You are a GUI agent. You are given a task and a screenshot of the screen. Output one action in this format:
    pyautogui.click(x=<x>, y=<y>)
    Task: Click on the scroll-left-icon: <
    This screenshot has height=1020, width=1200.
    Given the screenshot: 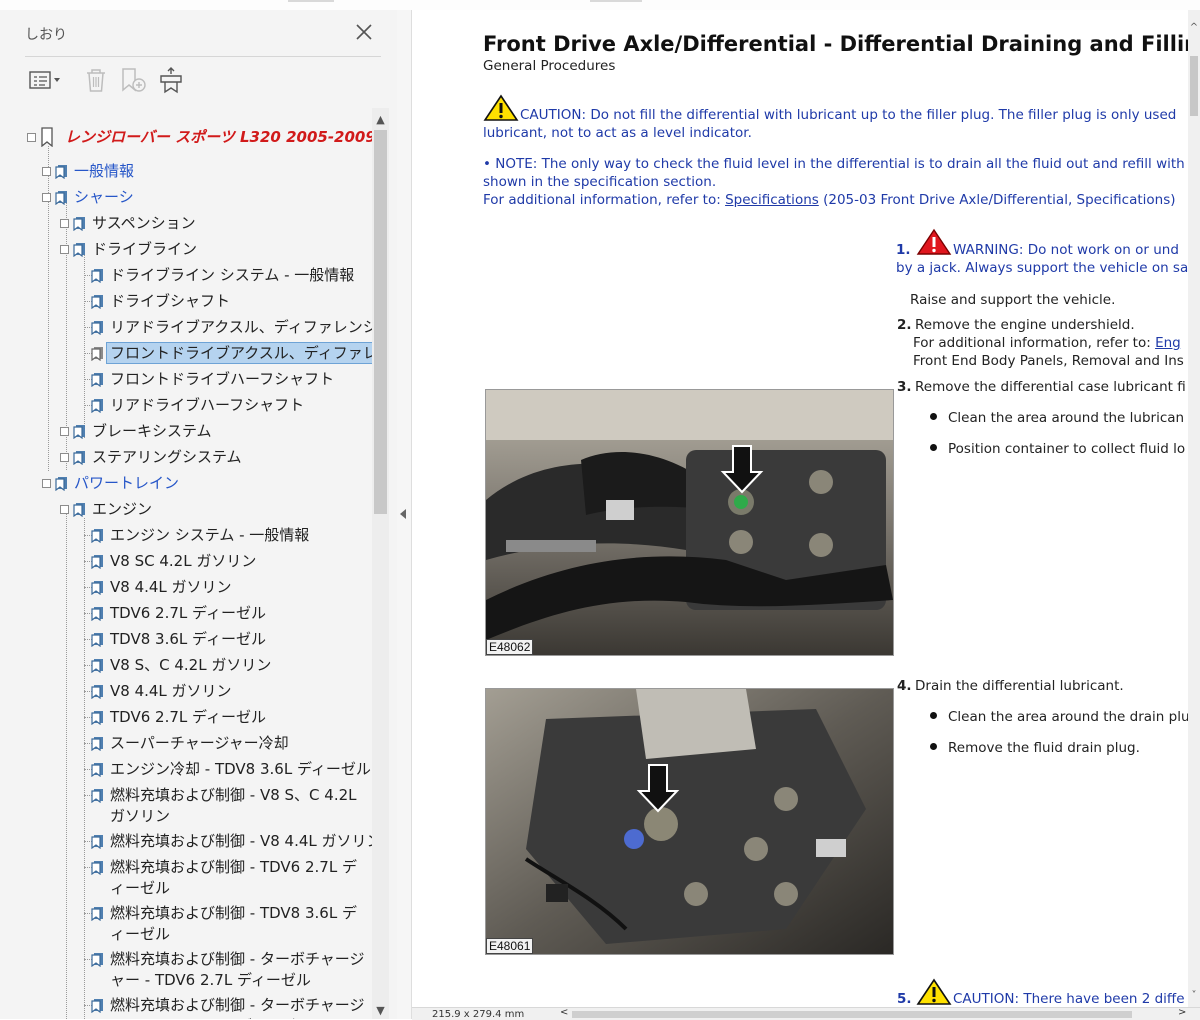 What is the action you would take?
    pyautogui.click(x=564, y=1012)
    